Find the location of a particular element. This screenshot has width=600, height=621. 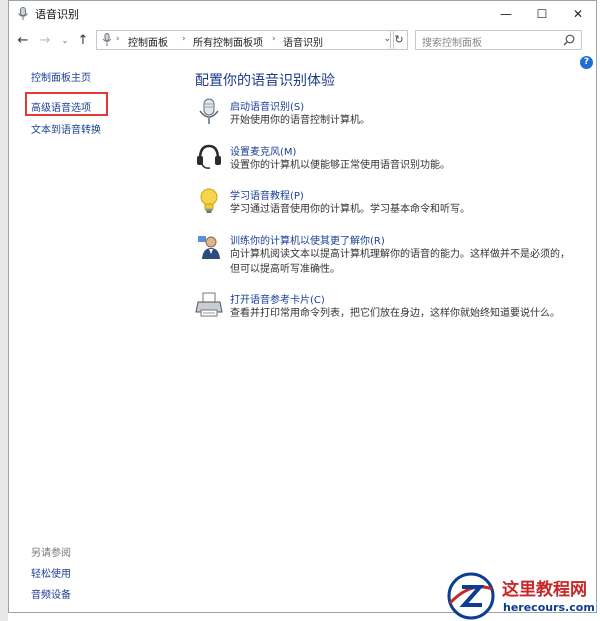

breadcrumb-speech-recognition: 语音识别 is located at coordinates (303, 41).